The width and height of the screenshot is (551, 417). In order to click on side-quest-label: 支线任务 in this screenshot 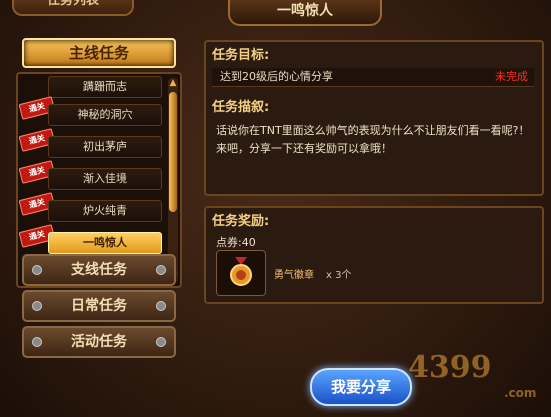, I will do `click(99, 270)`.